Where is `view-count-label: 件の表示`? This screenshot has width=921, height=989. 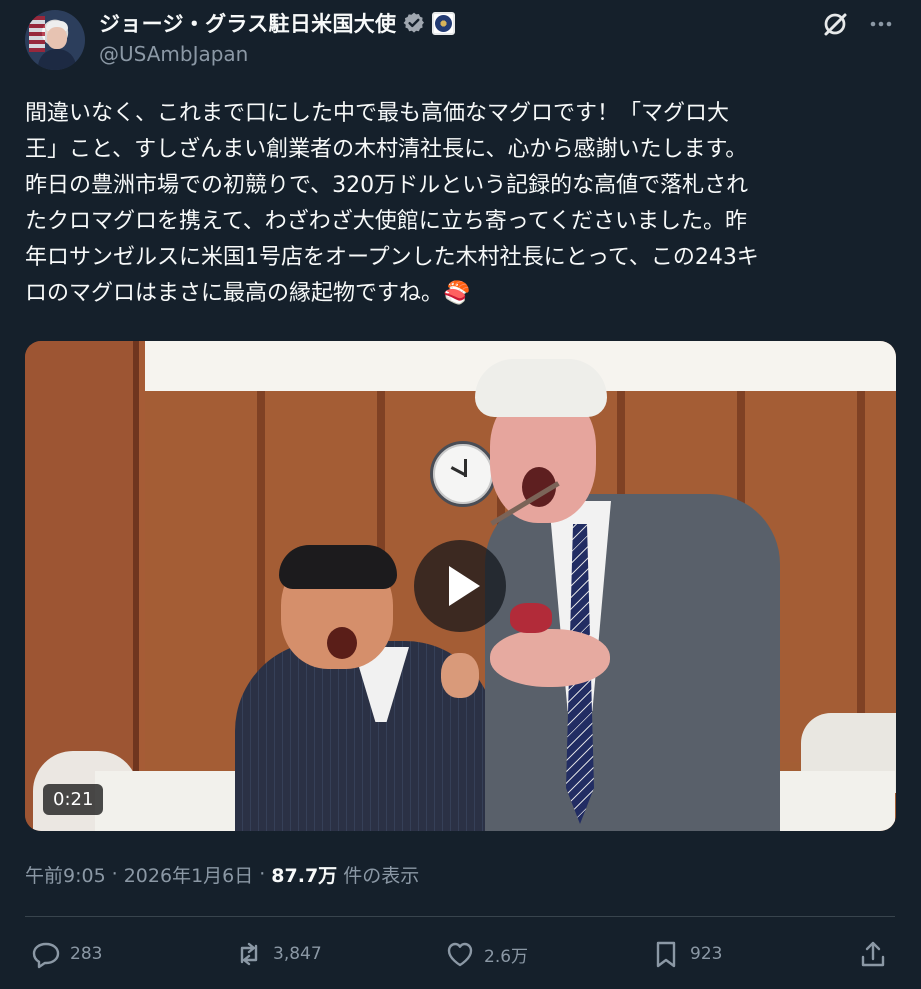 view-count-label: 件の表示 is located at coordinates (381, 875).